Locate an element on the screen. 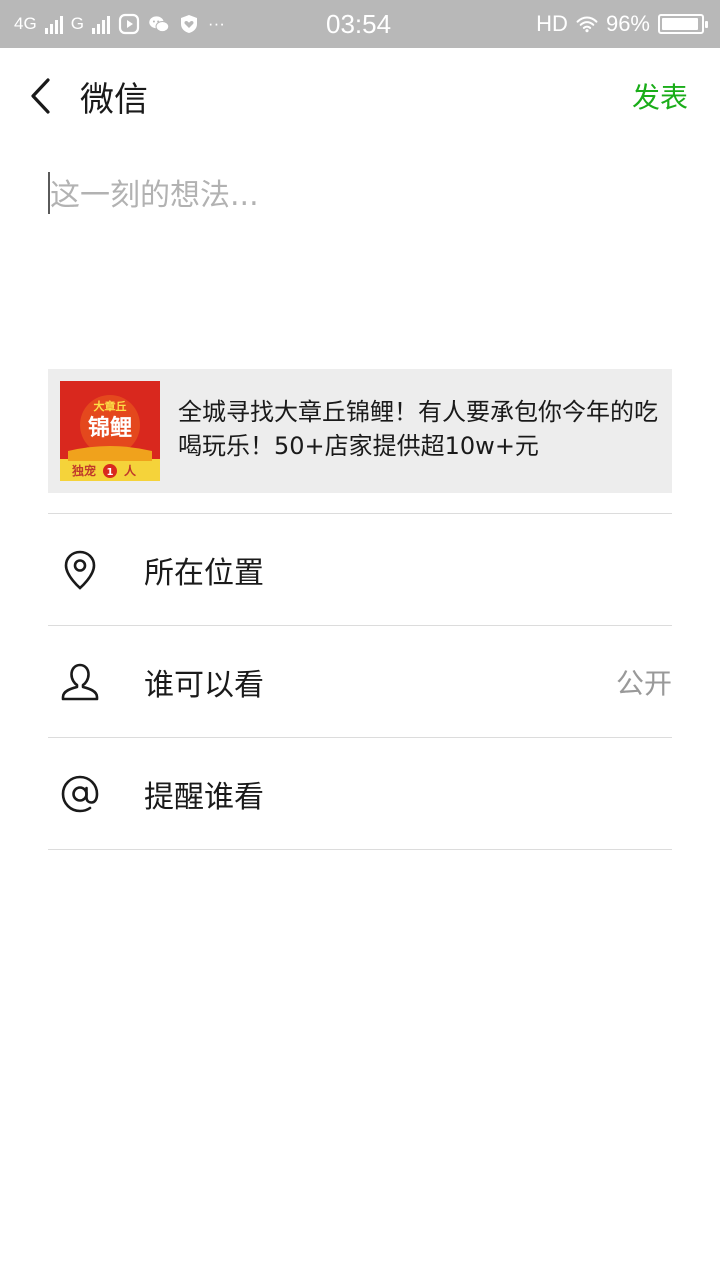 This screenshot has width=720, height=1280. thumbnail-top-text: 大章丘 is located at coordinates (110, 406).